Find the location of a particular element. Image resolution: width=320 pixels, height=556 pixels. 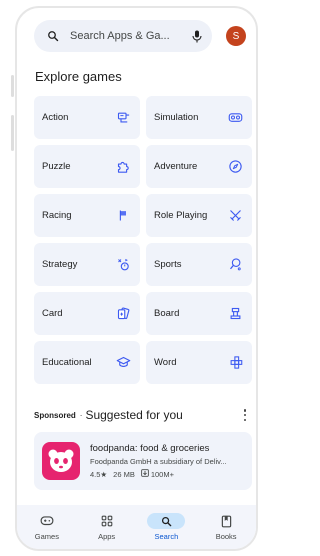

downloads-icon is located at coordinates (145, 474).